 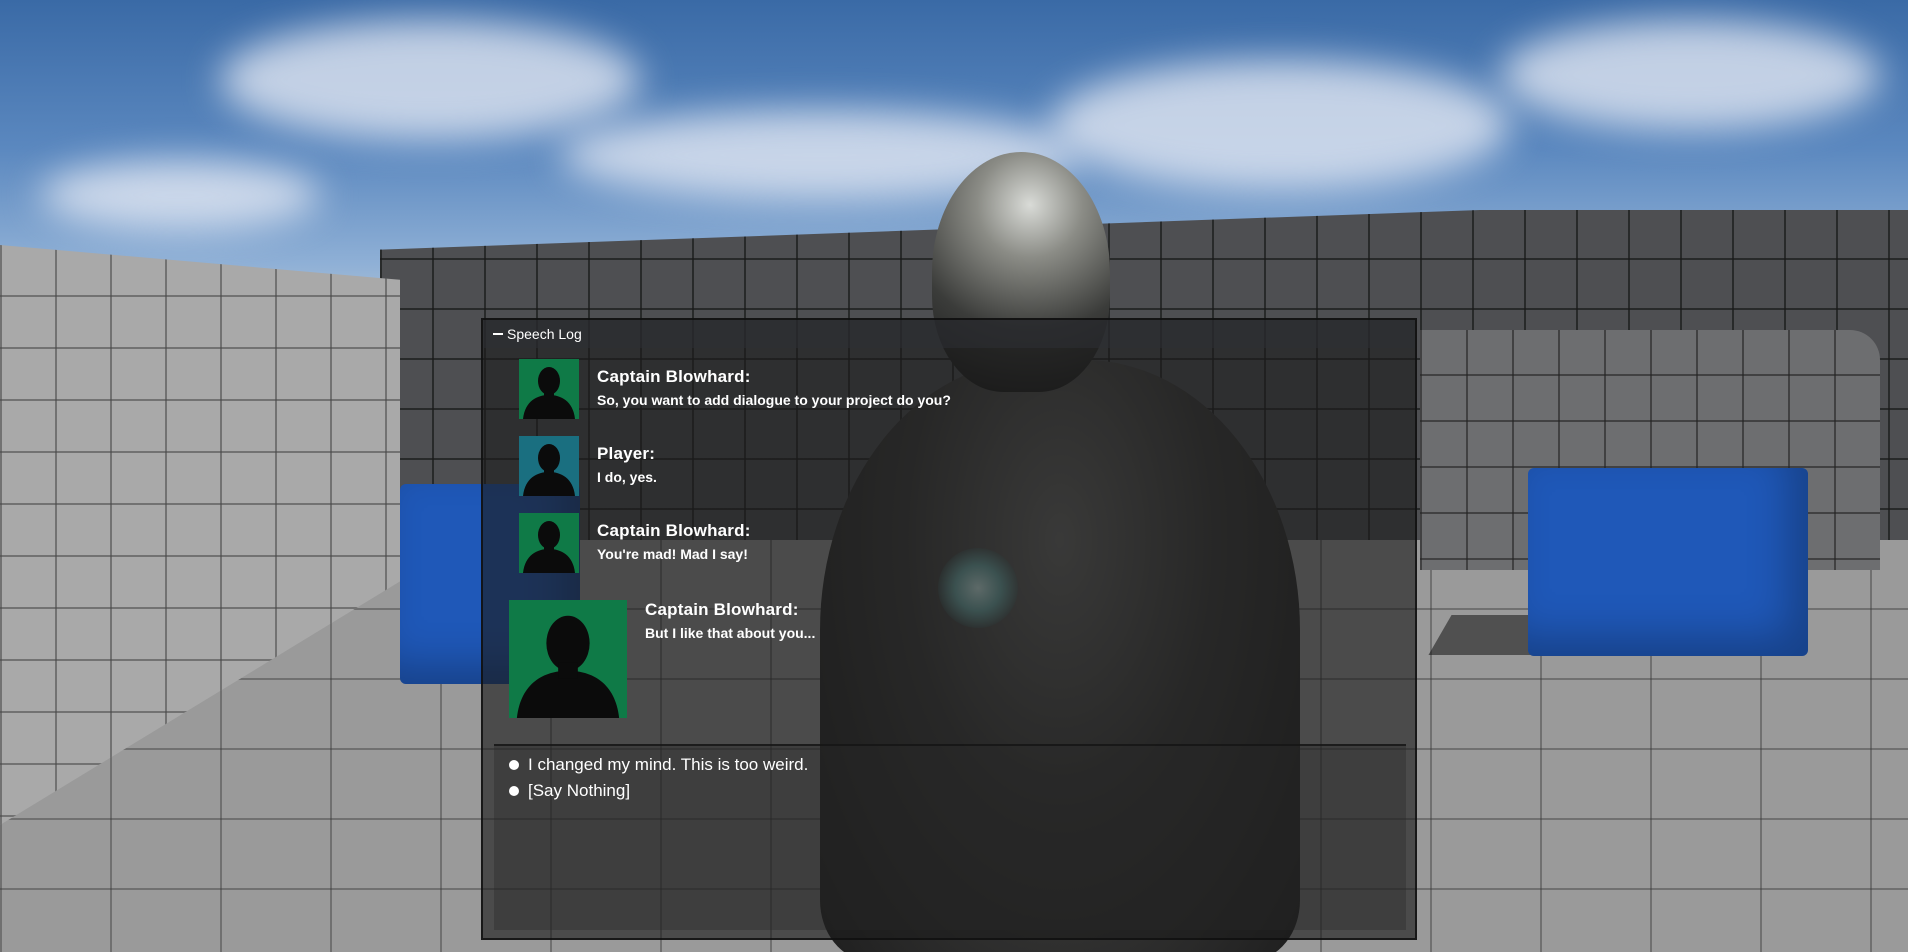 I want to click on dialogue-line: You're mad! Mad I say!, so click(x=672, y=554).